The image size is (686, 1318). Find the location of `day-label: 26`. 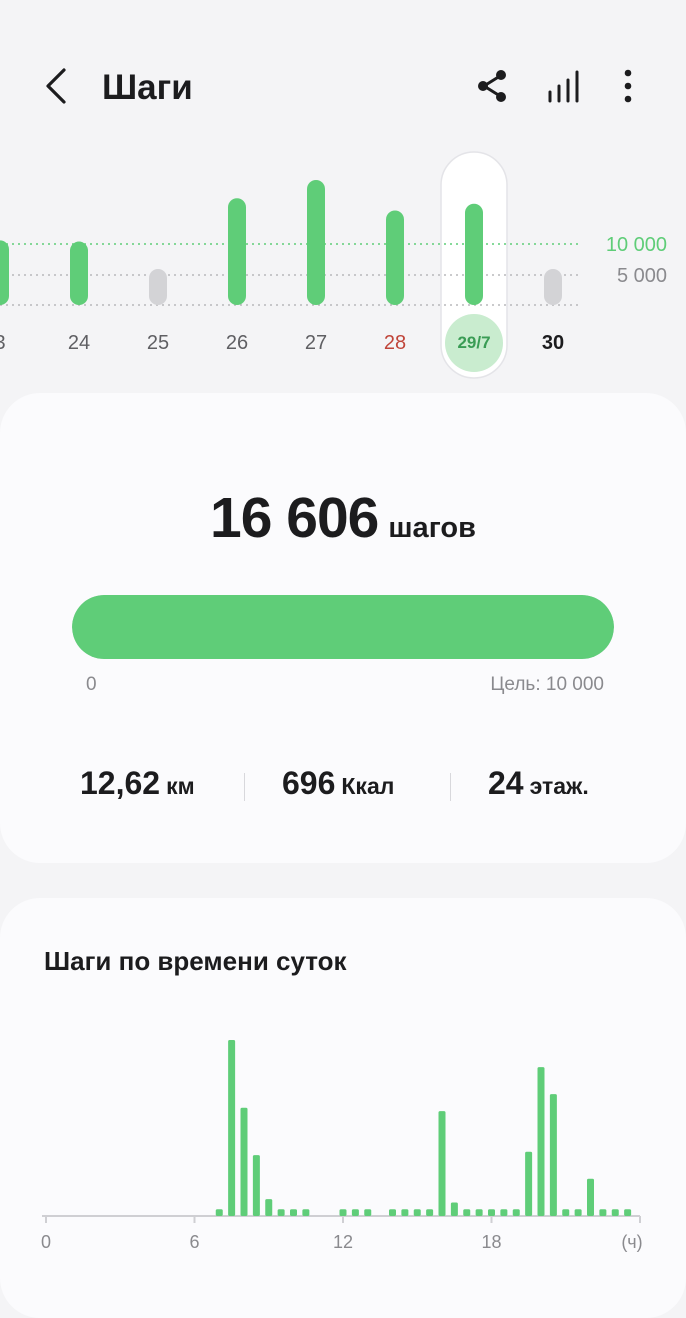

day-label: 26 is located at coordinates (237, 343).